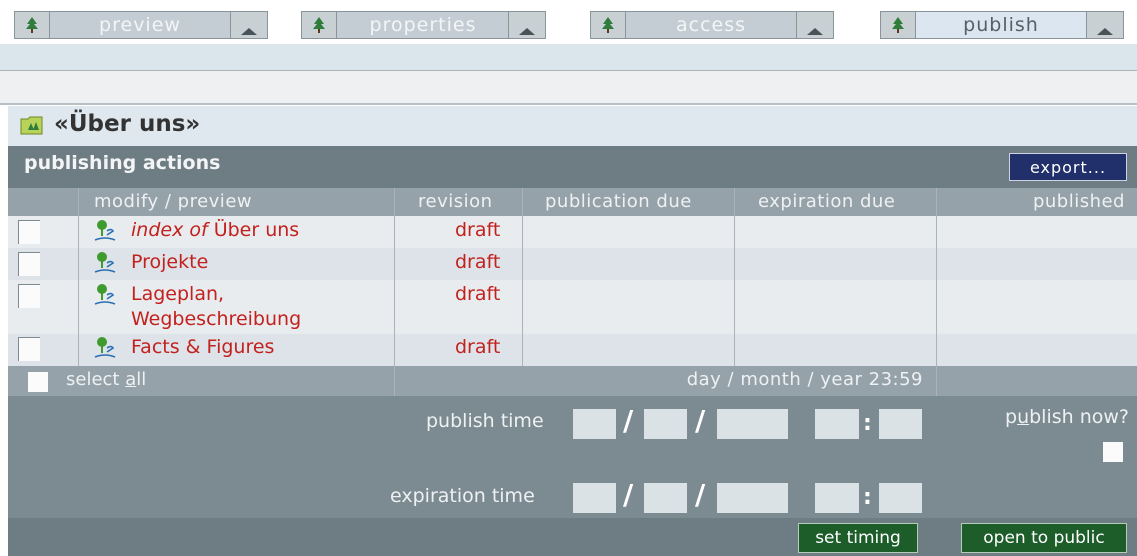 This screenshot has width=1137, height=556. I want to click on action-button-bar: set timing open to public, so click(572, 537).